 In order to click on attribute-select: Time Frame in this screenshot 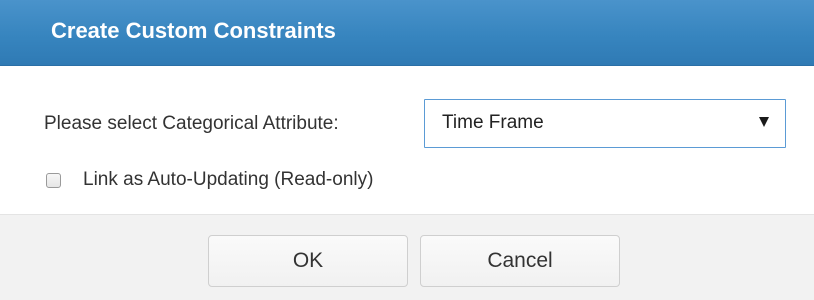, I will do `click(605, 123)`.